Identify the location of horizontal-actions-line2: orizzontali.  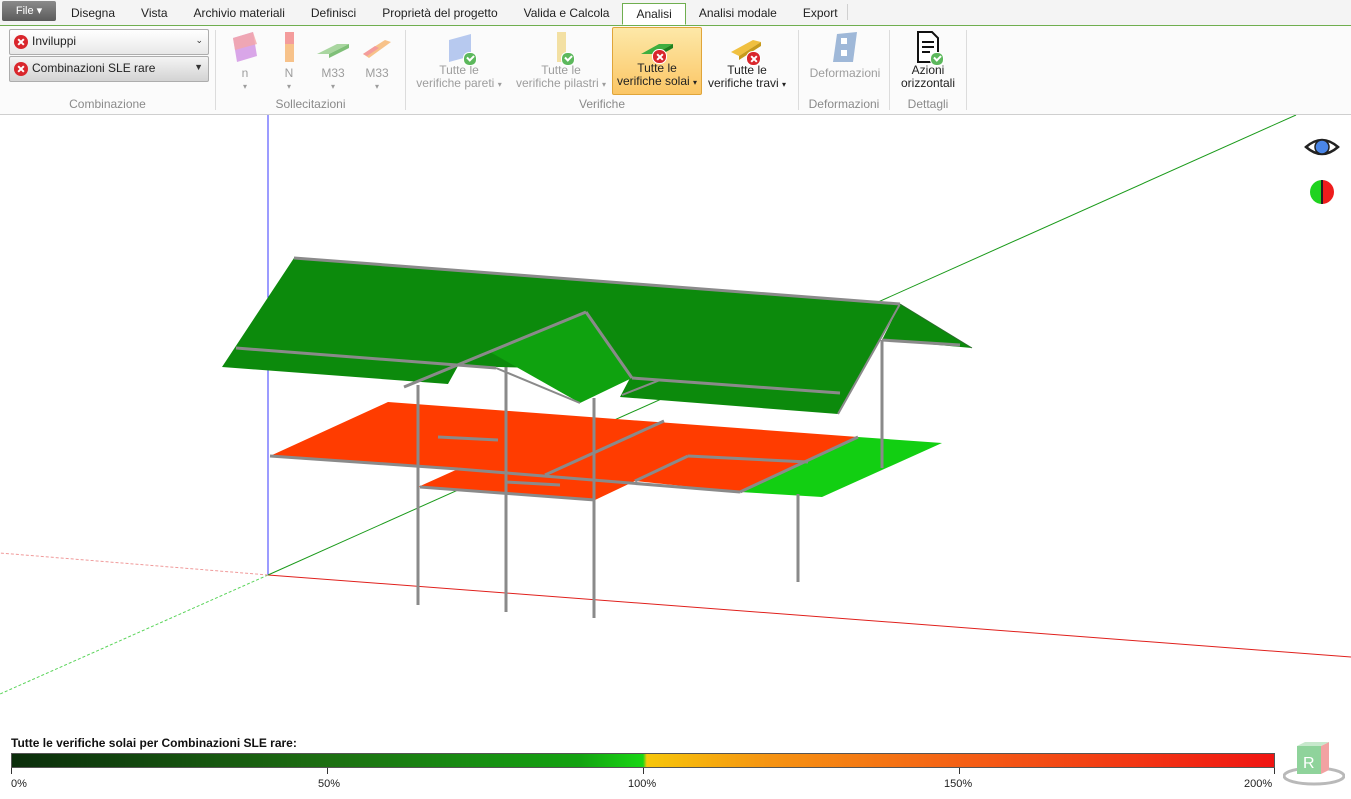
(928, 83).